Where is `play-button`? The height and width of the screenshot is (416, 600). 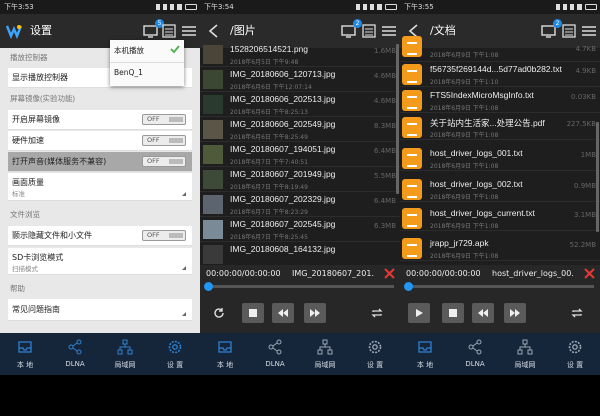
play-button is located at coordinates (419, 313).